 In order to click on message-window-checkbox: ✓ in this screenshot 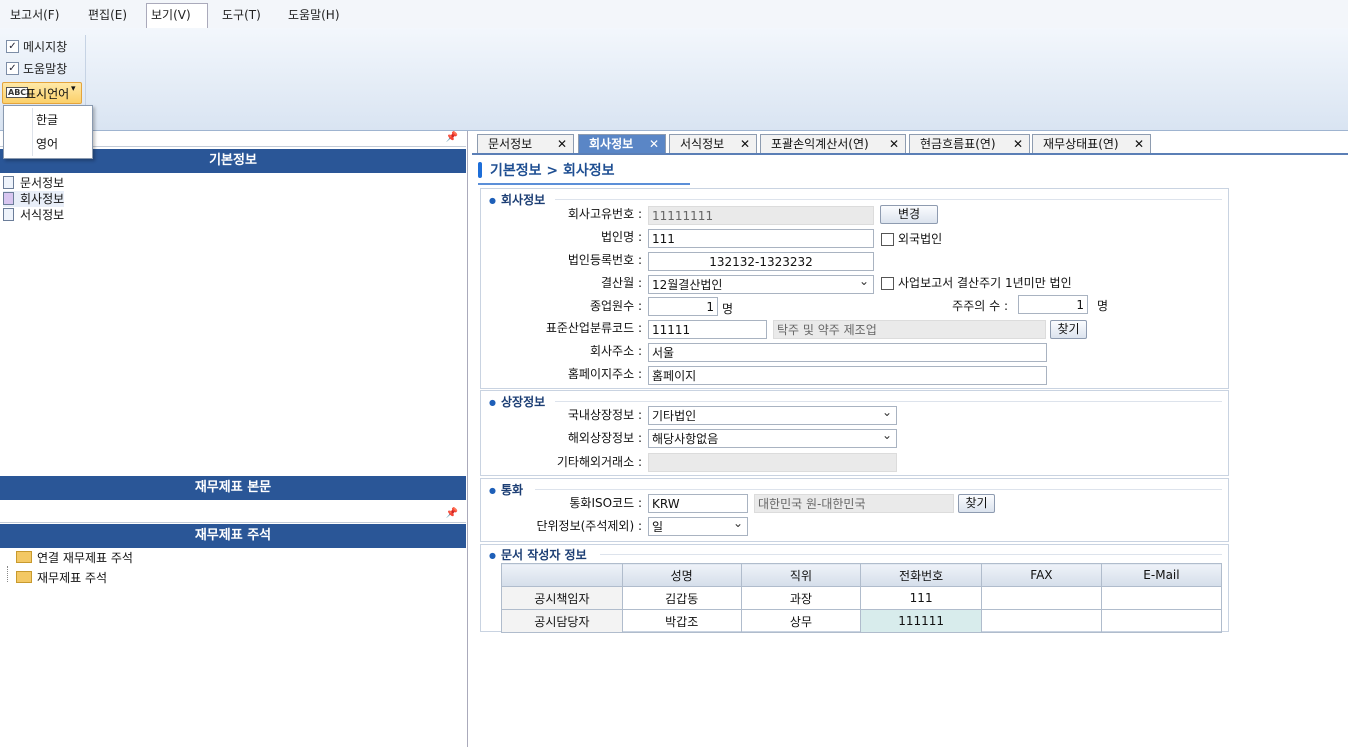, I will do `click(12, 46)`.